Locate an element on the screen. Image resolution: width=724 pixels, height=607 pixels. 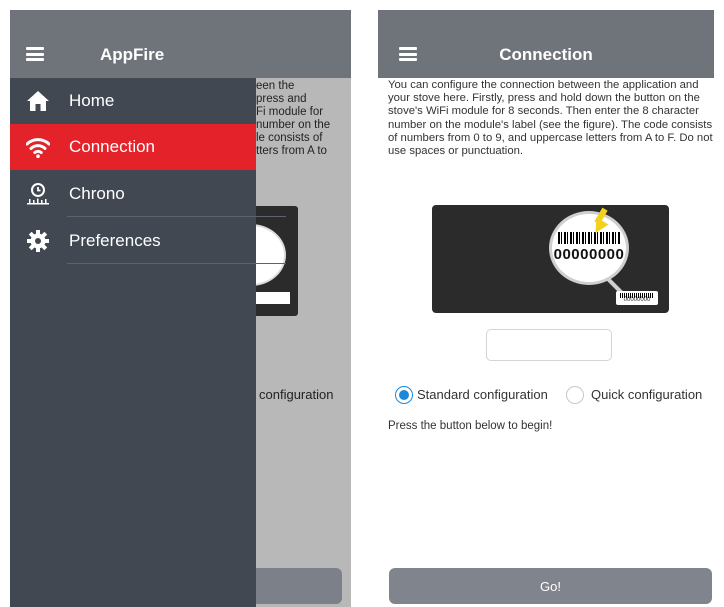
background-barcode is located at coordinates (273, 298).